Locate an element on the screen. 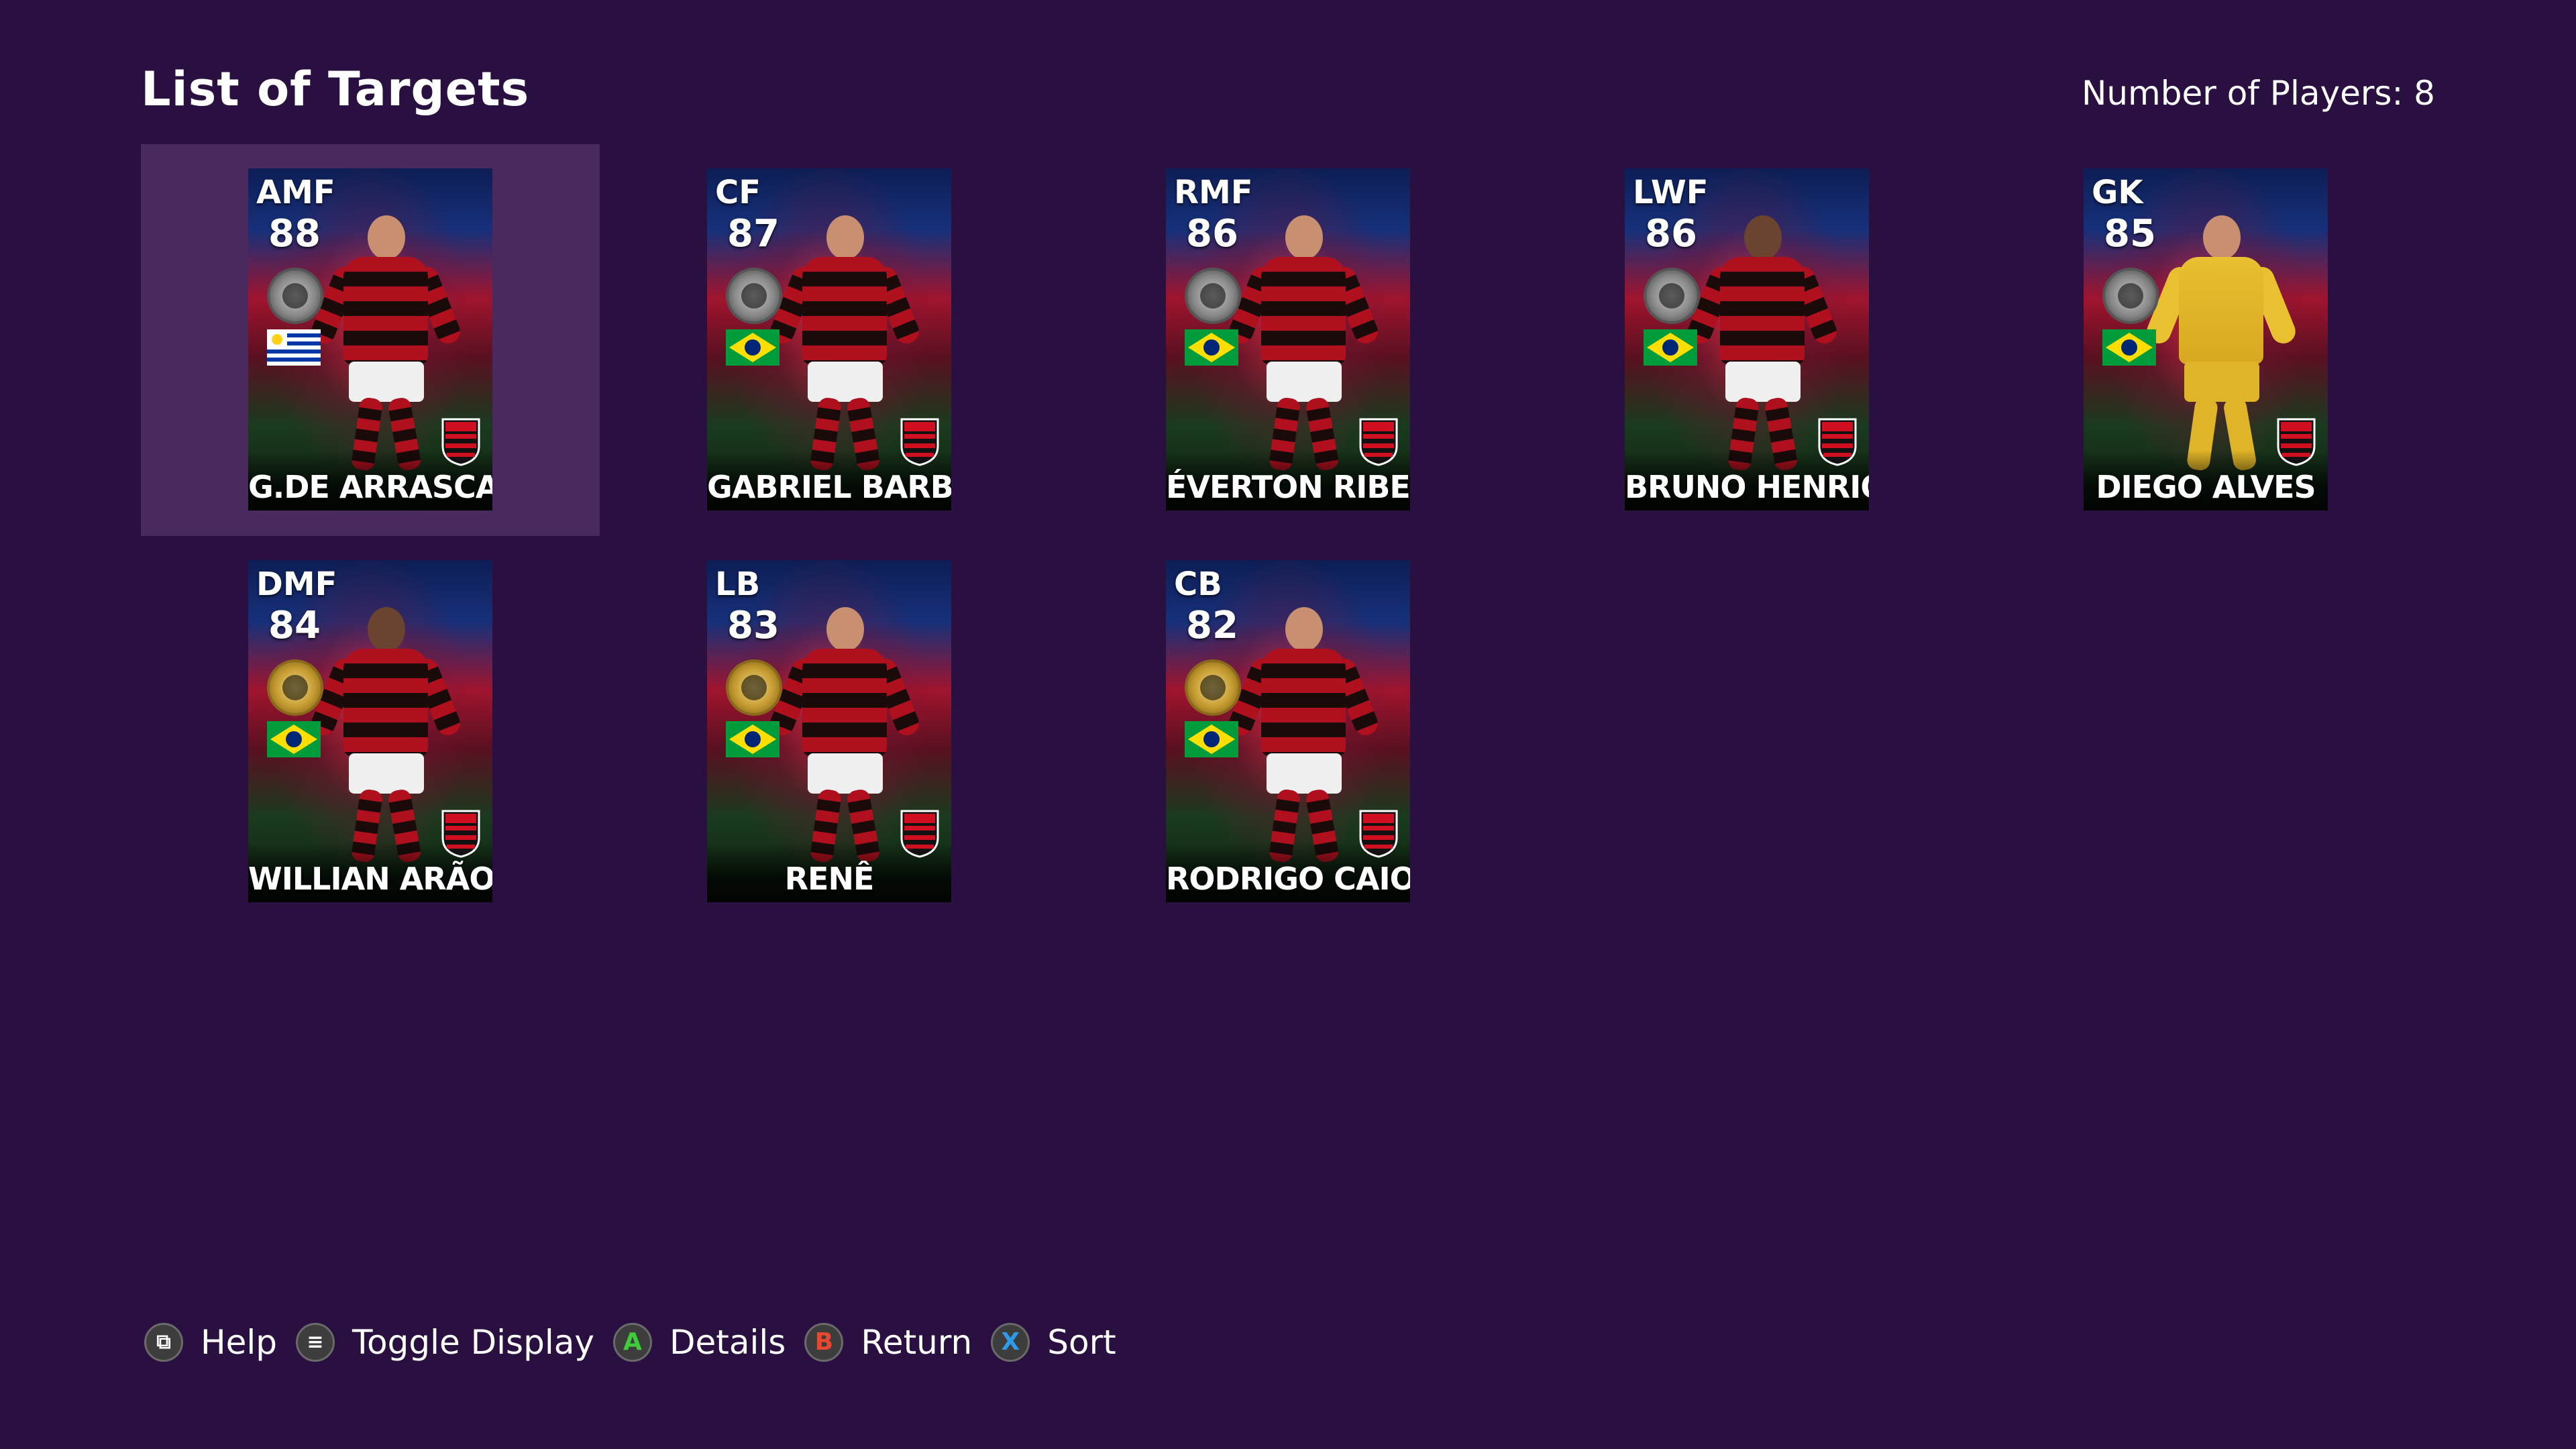 The image size is (2576, 1449). player-position: LWF is located at coordinates (1671, 192).